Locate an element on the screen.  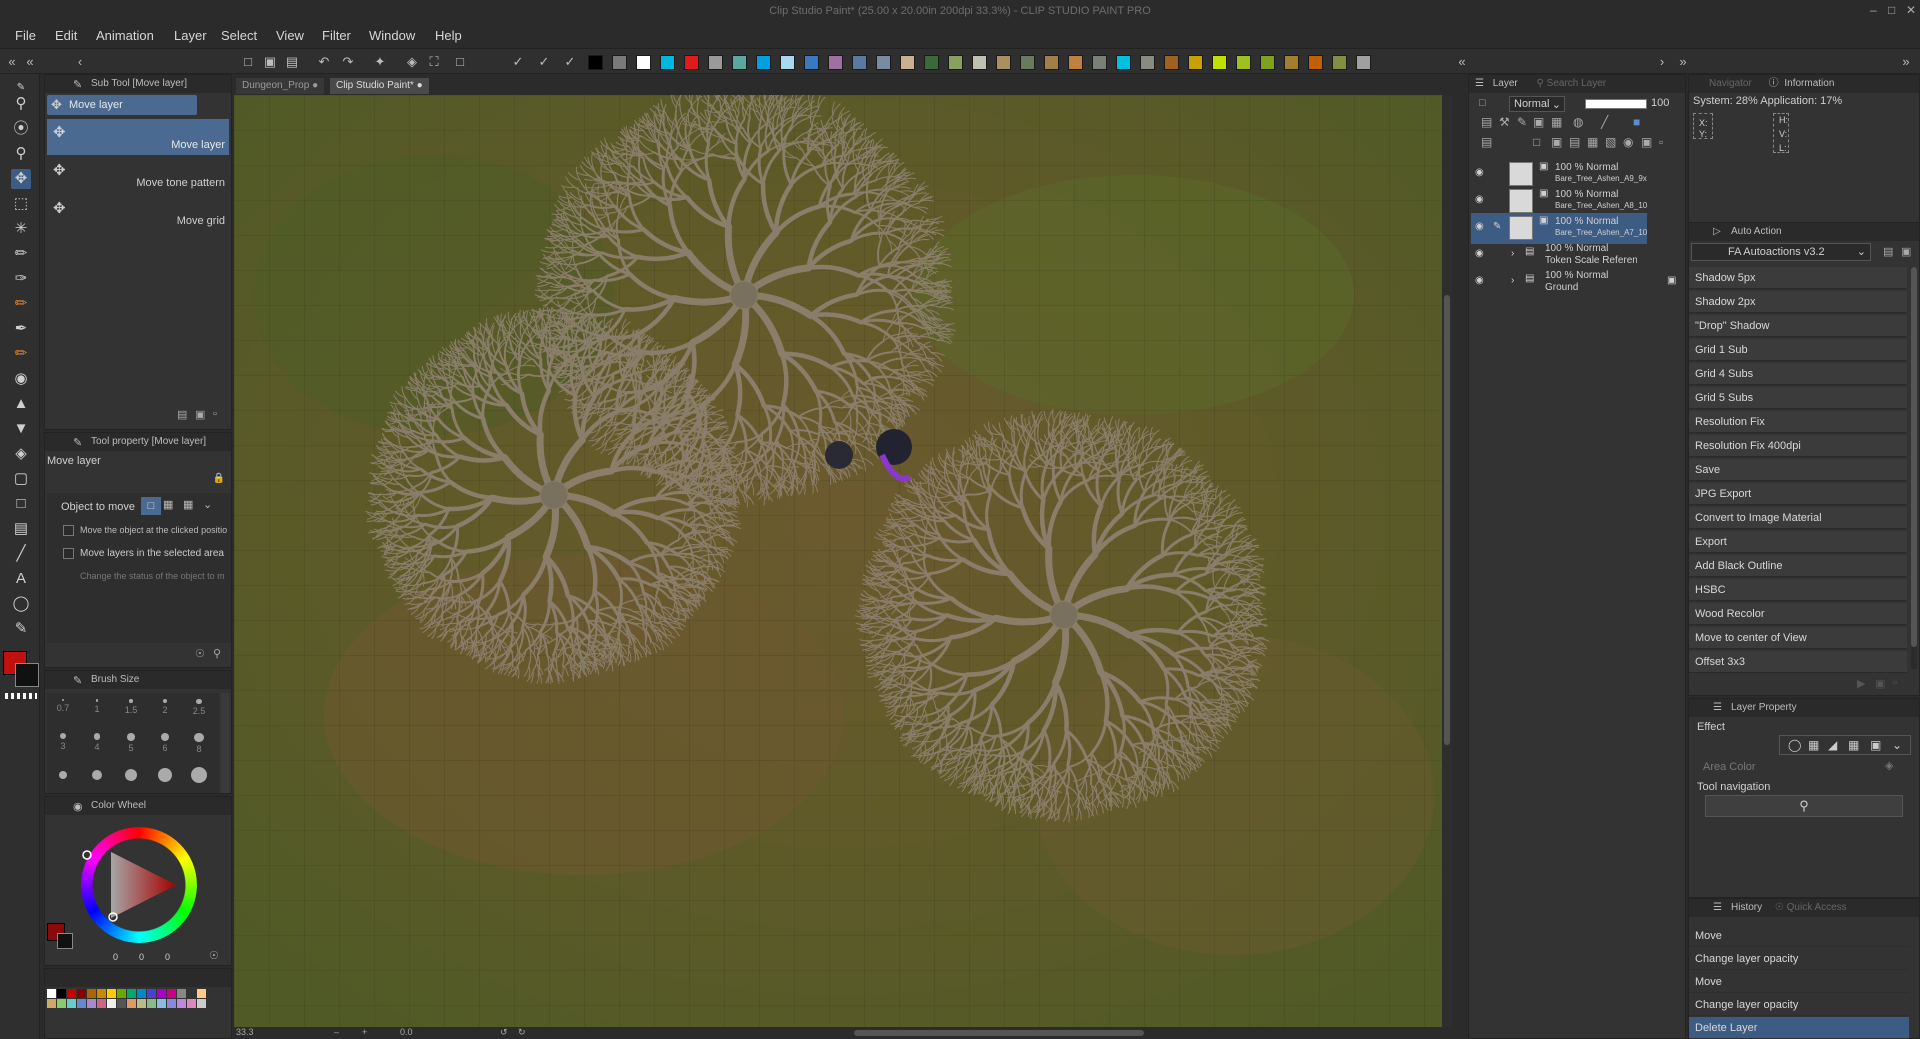
menu-filter: Filter is located at coordinates (336, 35).